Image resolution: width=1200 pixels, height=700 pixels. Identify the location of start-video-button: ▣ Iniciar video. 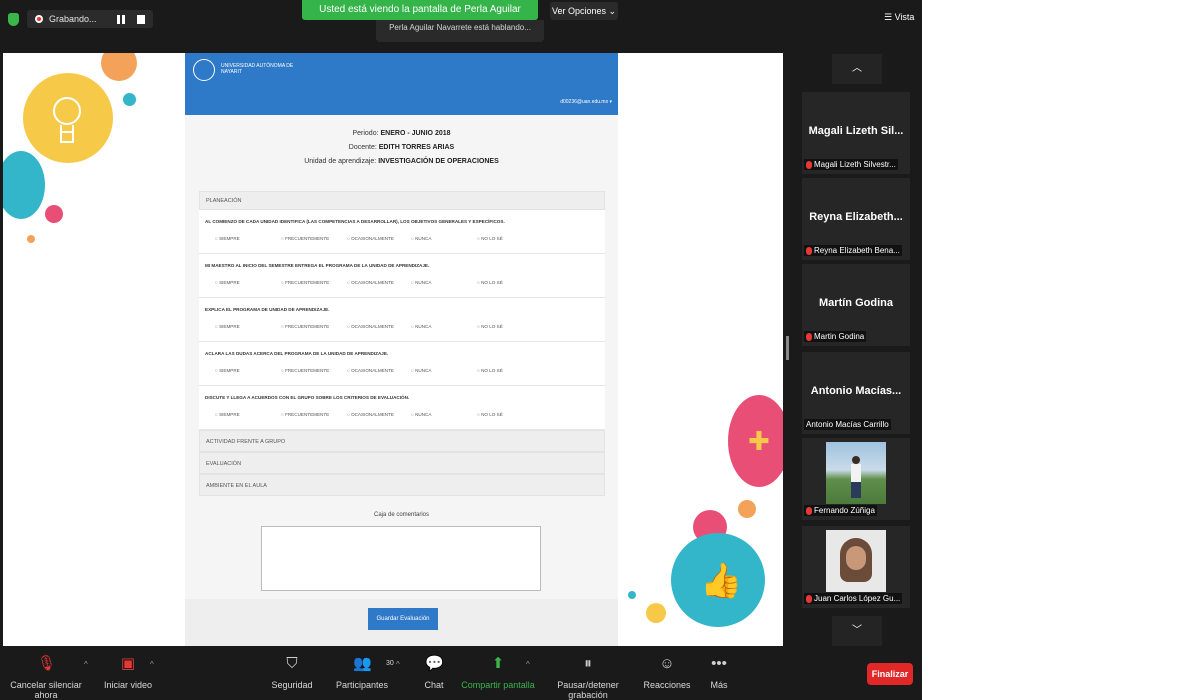
(128, 673).